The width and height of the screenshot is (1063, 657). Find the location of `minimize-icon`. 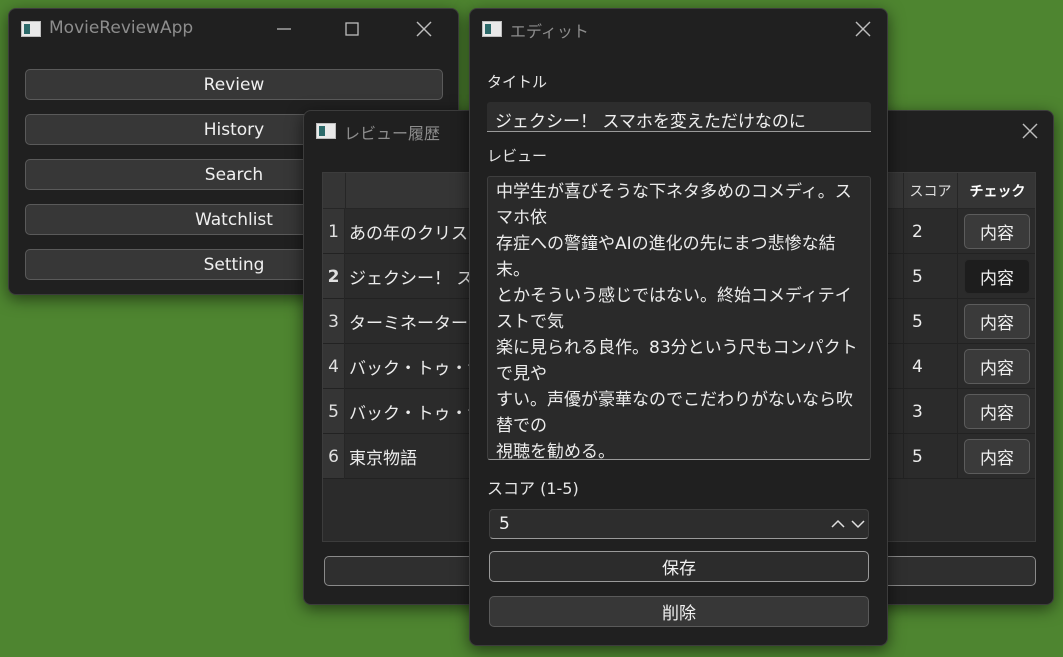

minimize-icon is located at coordinates (284, 29).